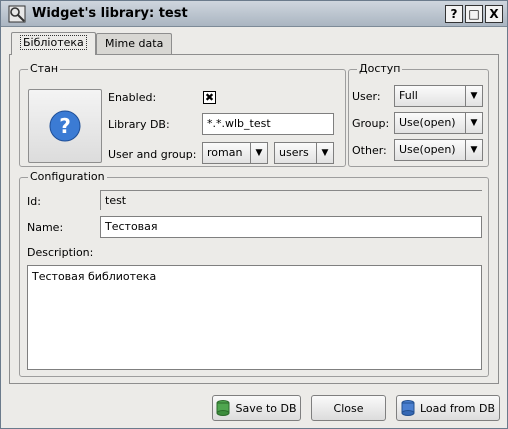 The height and width of the screenshot is (429, 508). Describe the element at coordinates (139, 124) in the screenshot. I see `library-db-label: Library DB:` at that location.